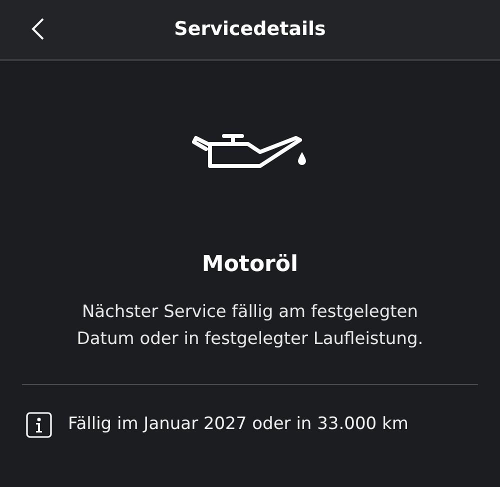 This screenshot has width=500, height=487. Describe the element at coordinates (38, 29) in the screenshot. I see `back-icon` at that location.